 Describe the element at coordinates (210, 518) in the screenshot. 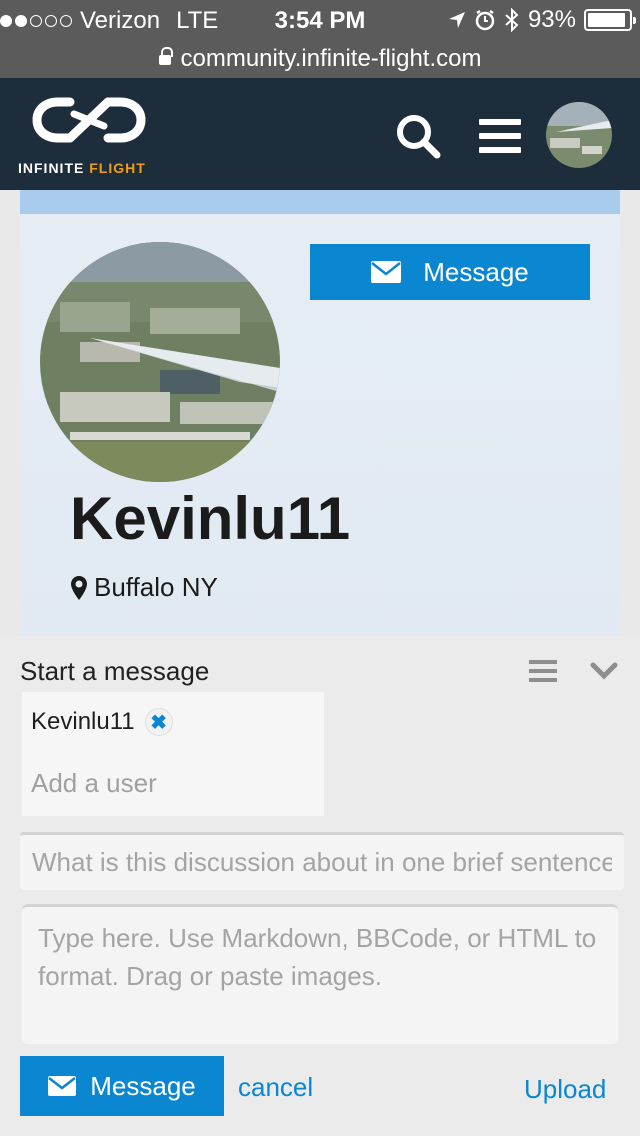

I see `profile-username: Kevinlu11` at that location.